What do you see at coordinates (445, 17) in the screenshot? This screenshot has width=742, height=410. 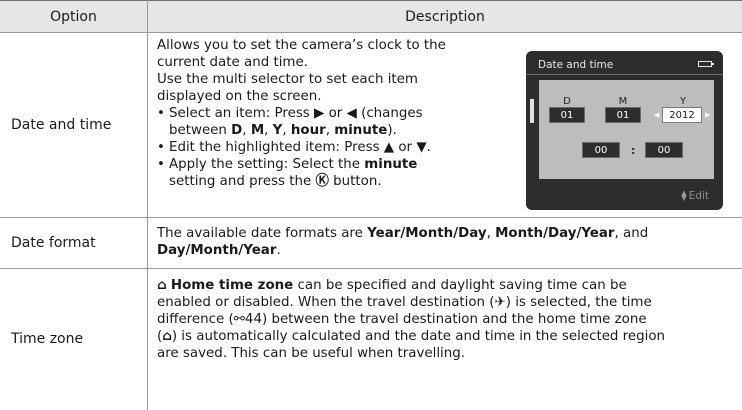 I see `header-description: Description` at bounding box center [445, 17].